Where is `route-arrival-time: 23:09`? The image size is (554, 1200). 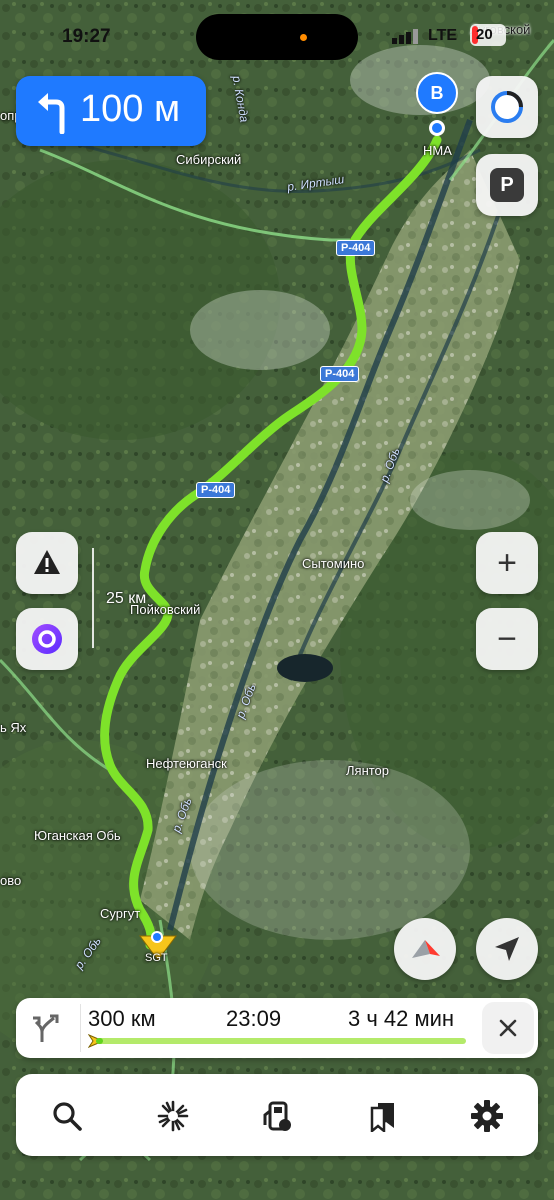
route-arrival-time: 23:09 is located at coordinates (254, 1018).